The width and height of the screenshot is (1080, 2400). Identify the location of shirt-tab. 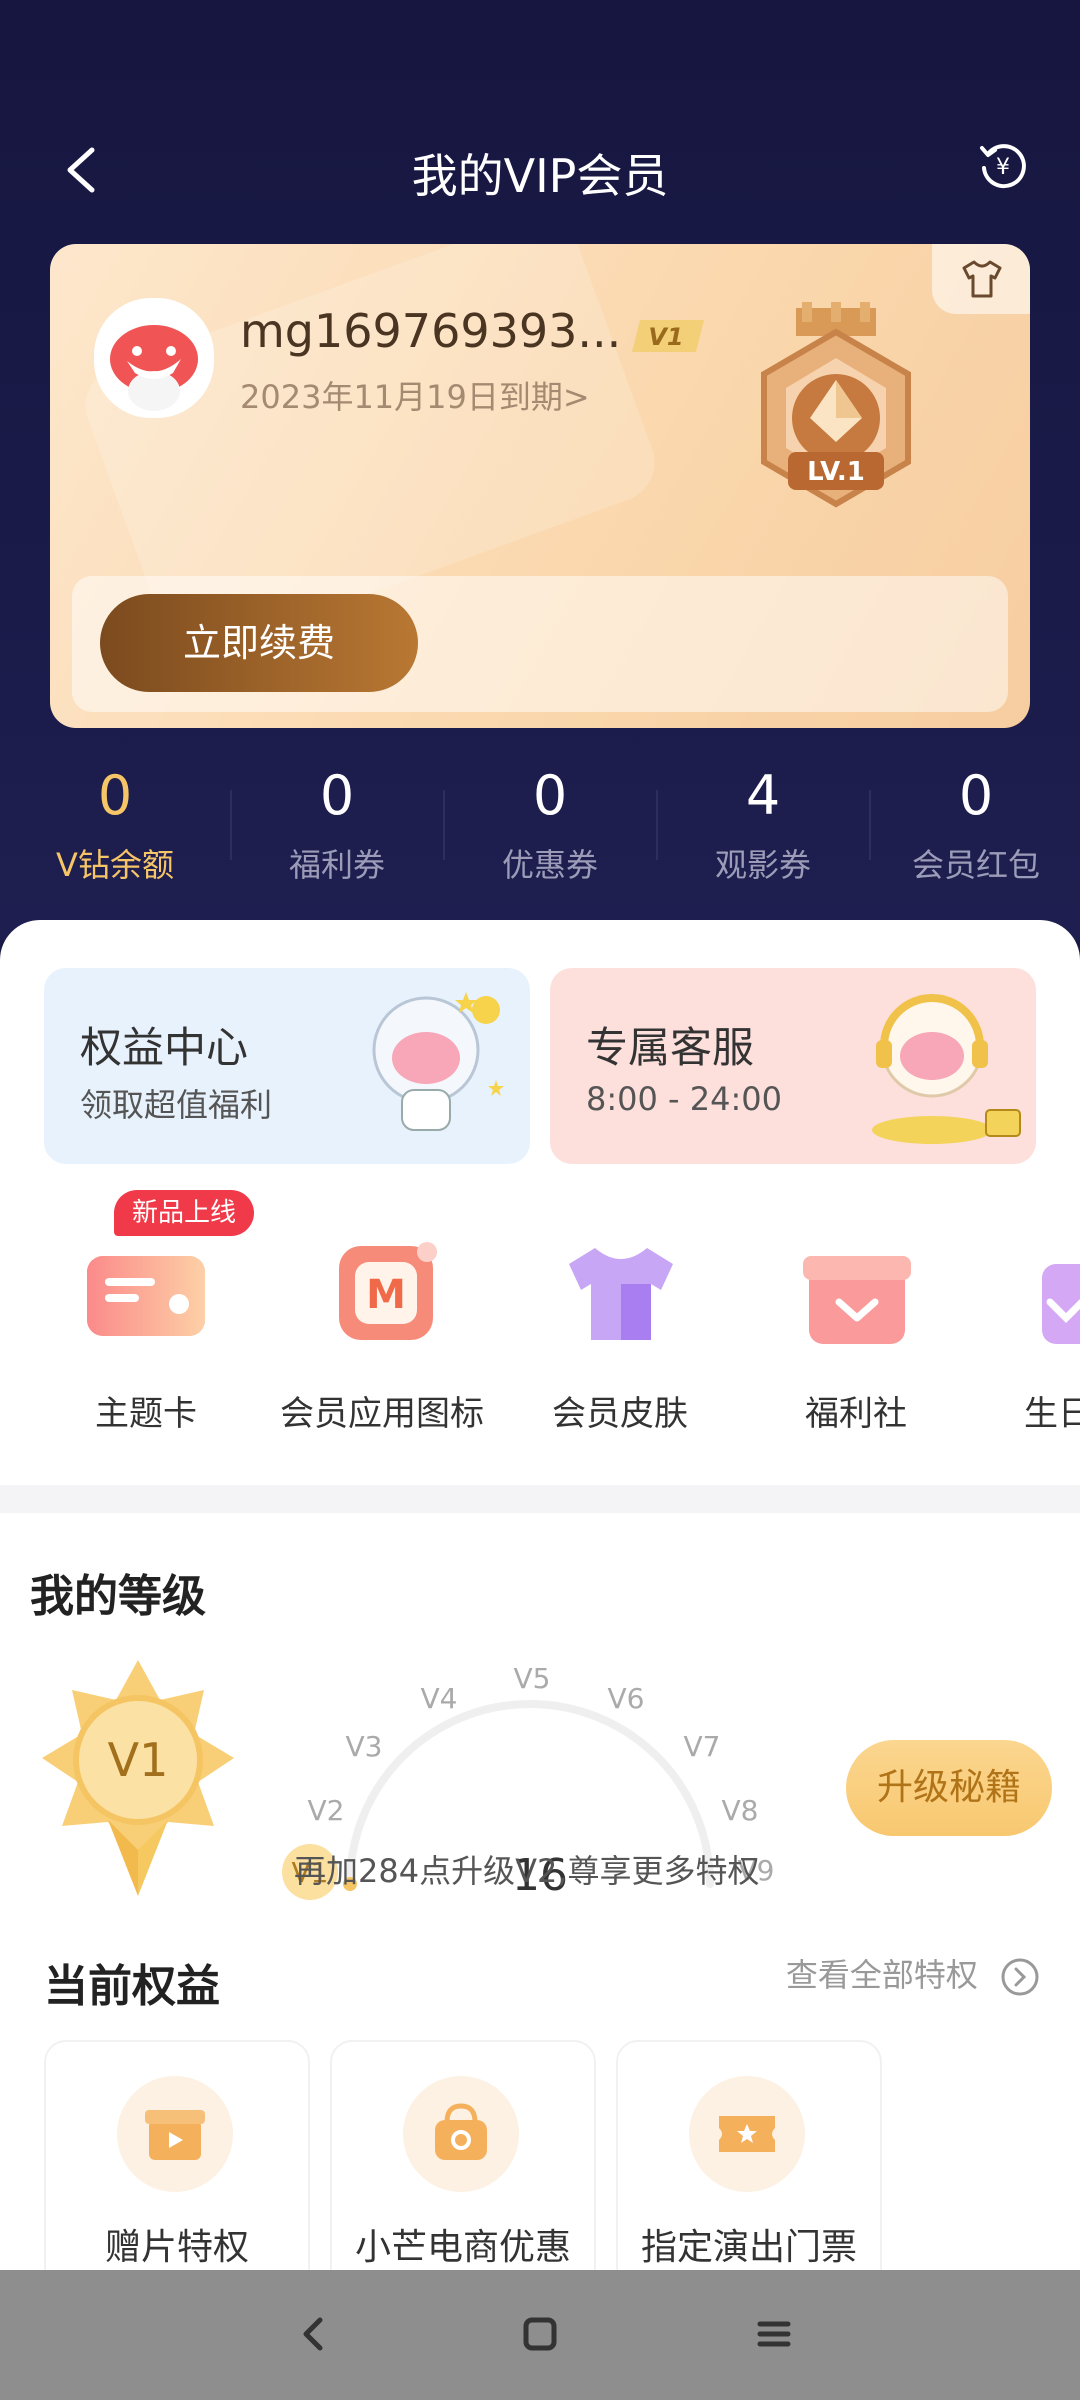
(981, 279).